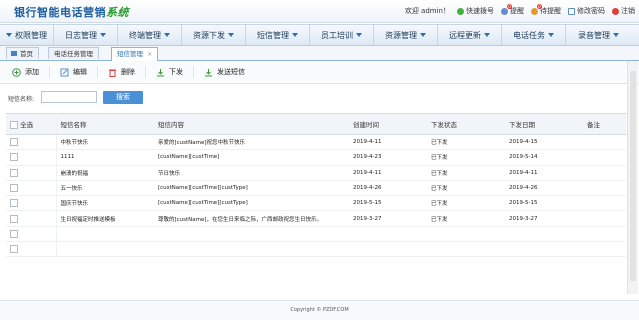  What do you see at coordinates (598, 35) in the screenshot?
I see `menu-item-recordings: 录音管理` at bounding box center [598, 35].